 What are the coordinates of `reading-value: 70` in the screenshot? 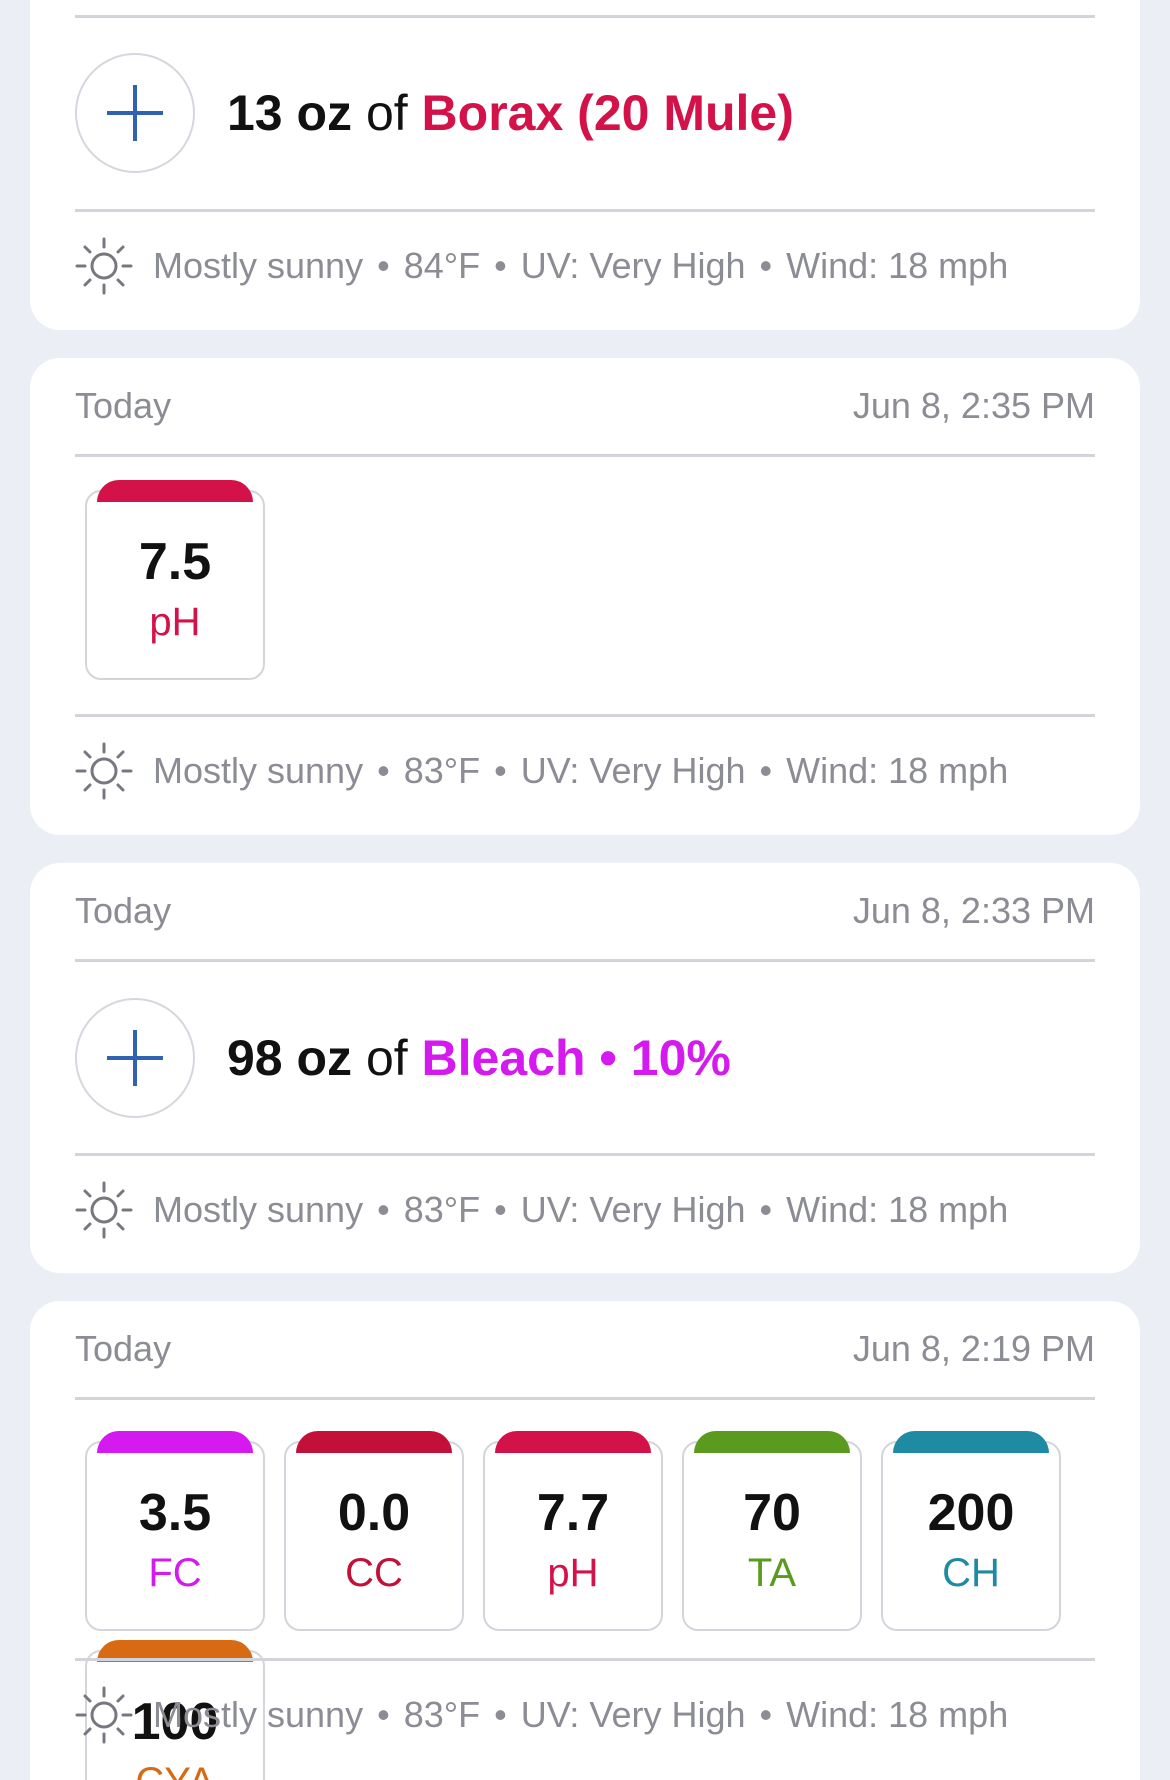 It's located at (772, 1513).